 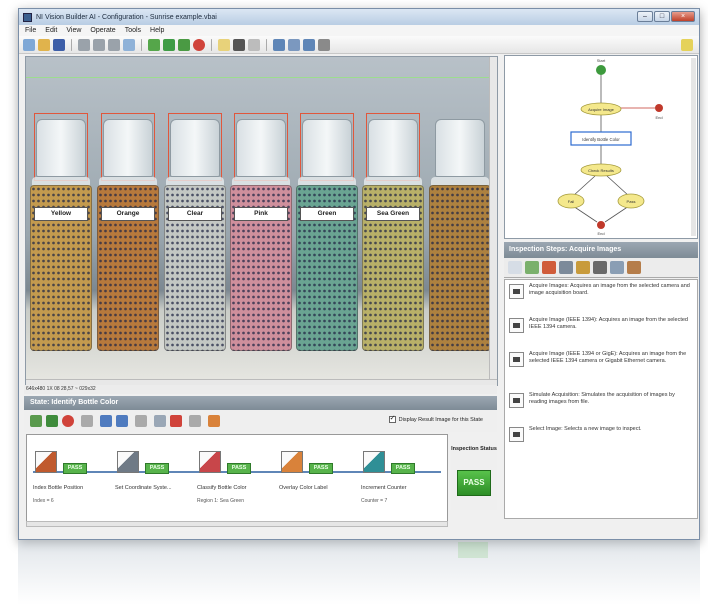 What do you see at coordinates (294, 44) in the screenshot?
I see `state-list-icon` at bounding box center [294, 44].